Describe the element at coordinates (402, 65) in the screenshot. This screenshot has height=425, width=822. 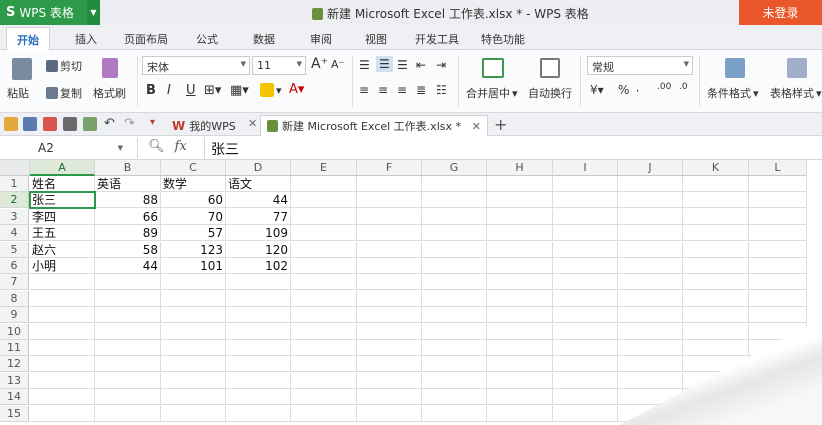
I see `align-bottom-button: ☰` at that location.